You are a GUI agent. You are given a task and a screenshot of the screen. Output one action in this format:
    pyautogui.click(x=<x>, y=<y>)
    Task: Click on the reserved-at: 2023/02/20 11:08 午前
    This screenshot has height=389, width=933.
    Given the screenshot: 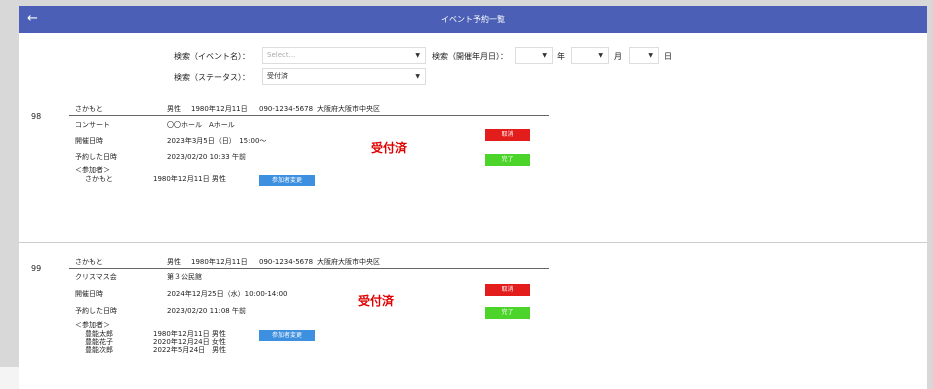 What is the action you would take?
    pyautogui.click(x=206, y=311)
    